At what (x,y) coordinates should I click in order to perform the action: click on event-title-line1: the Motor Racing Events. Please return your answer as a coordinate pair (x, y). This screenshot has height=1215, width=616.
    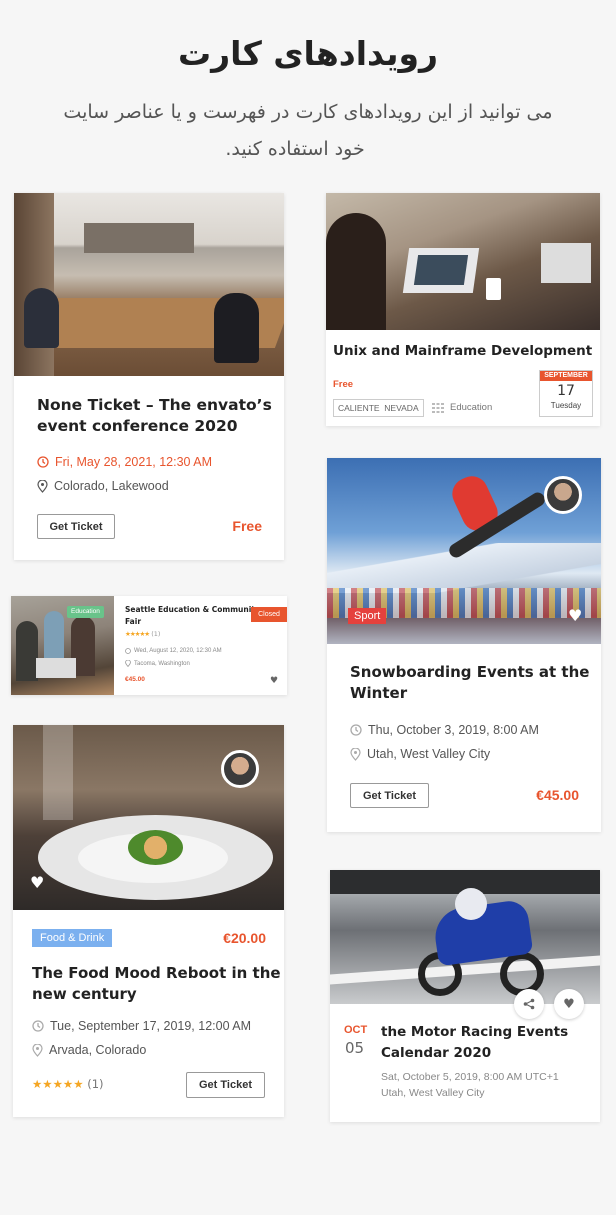
    Looking at the image, I should click on (474, 1032).